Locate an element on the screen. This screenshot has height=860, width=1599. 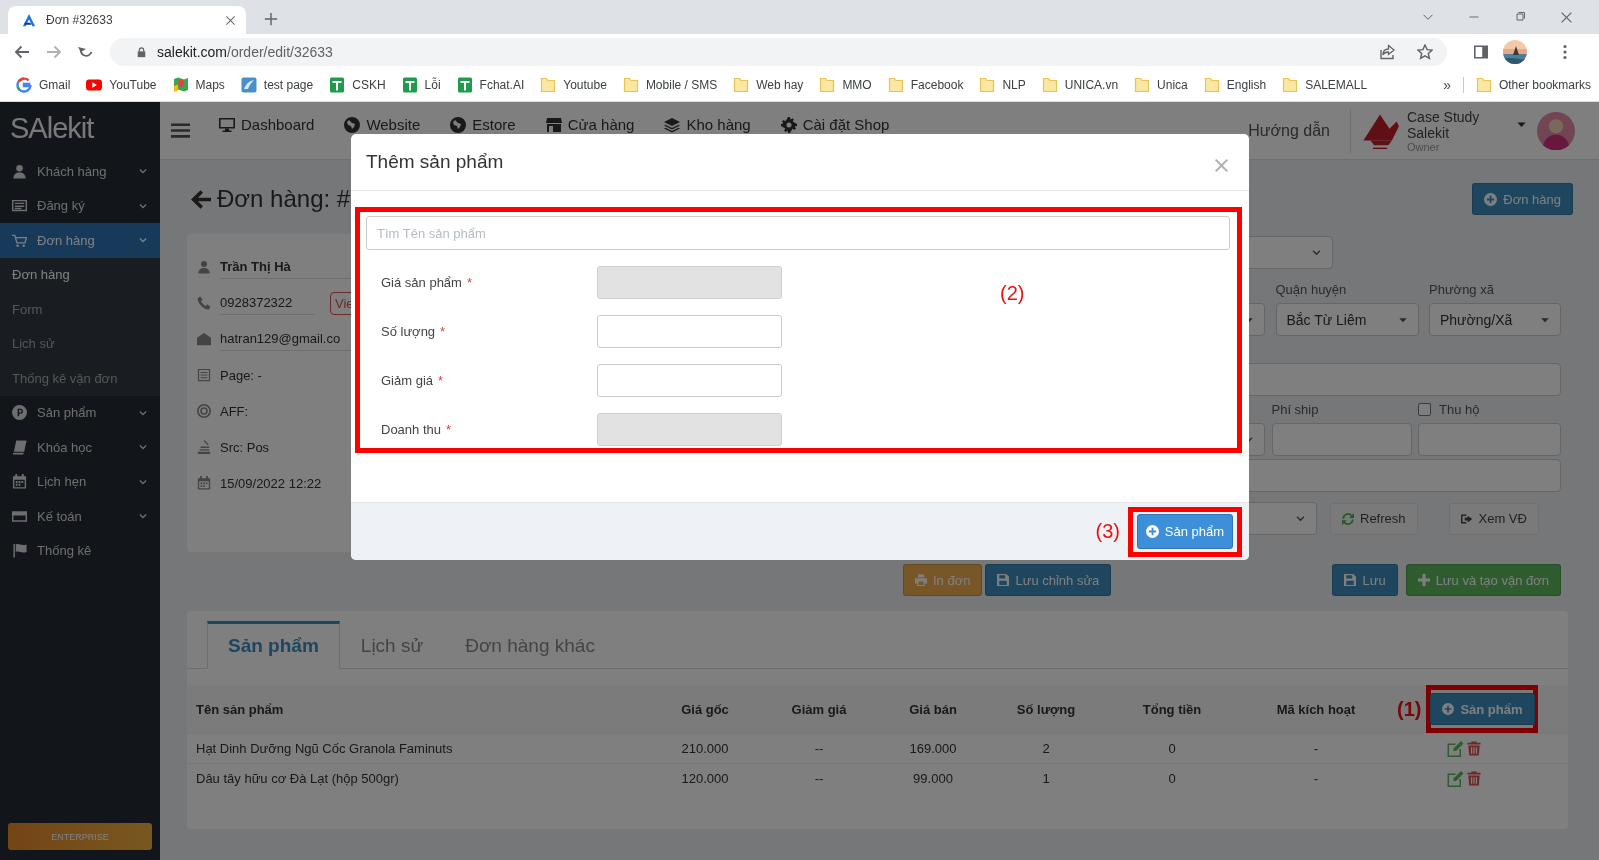
nav-item: Estore is located at coordinates (483, 124).